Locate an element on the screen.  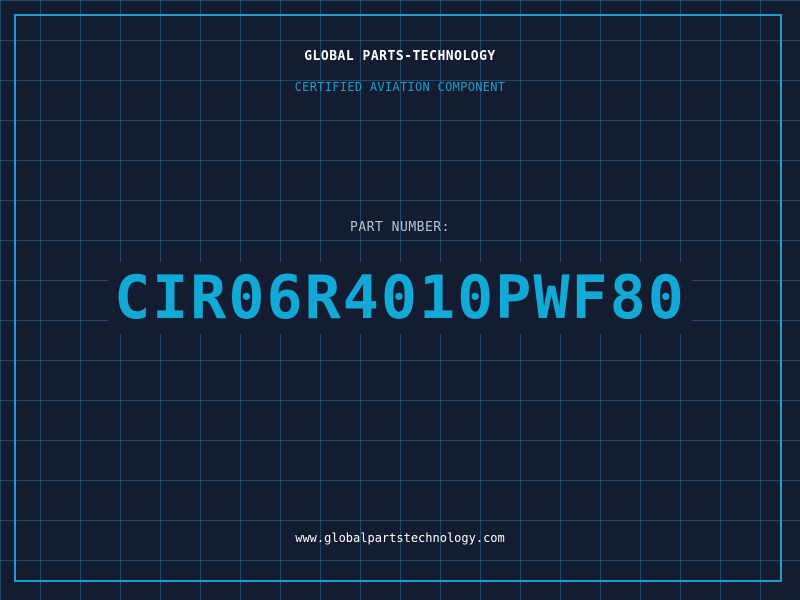
part-number-container: CIR06R4010PWF80 is located at coordinates (400, 298).